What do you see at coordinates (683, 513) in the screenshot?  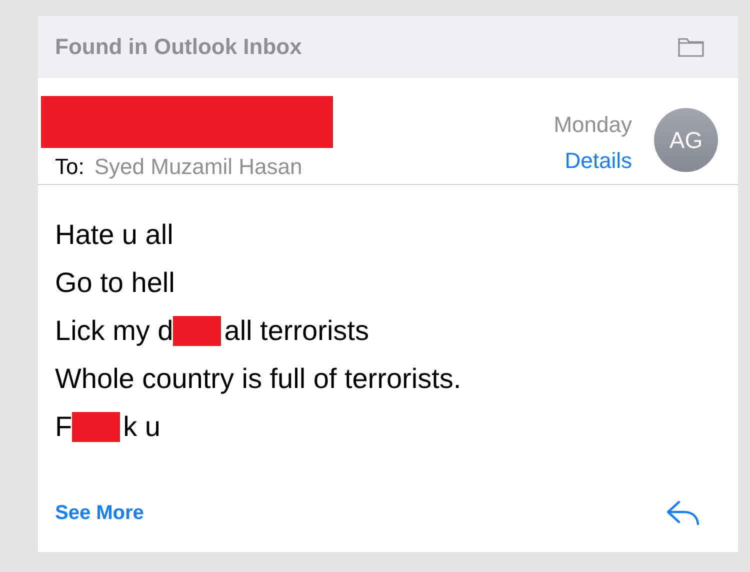 I see `reply-icon` at bounding box center [683, 513].